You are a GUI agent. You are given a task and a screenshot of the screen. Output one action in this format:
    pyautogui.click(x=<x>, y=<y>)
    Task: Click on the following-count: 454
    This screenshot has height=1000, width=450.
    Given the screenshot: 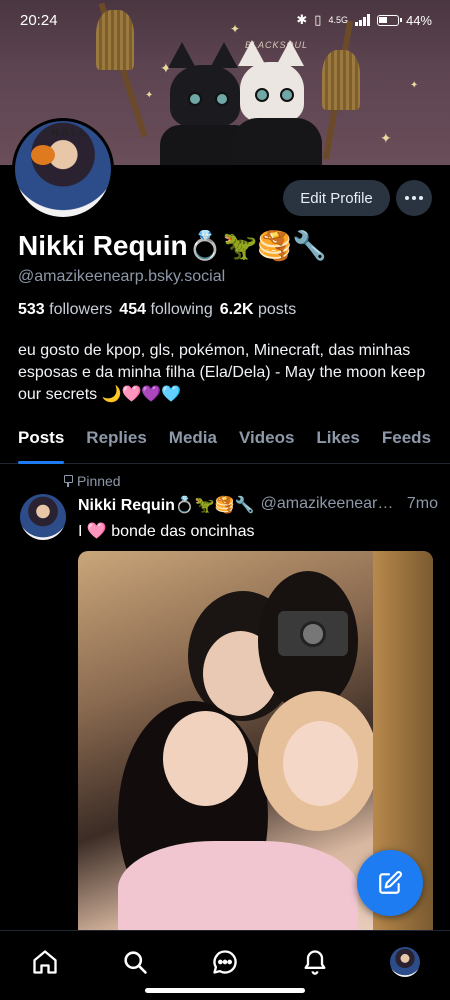 What is the action you would take?
    pyautogui.click(x=132, y=309)
    